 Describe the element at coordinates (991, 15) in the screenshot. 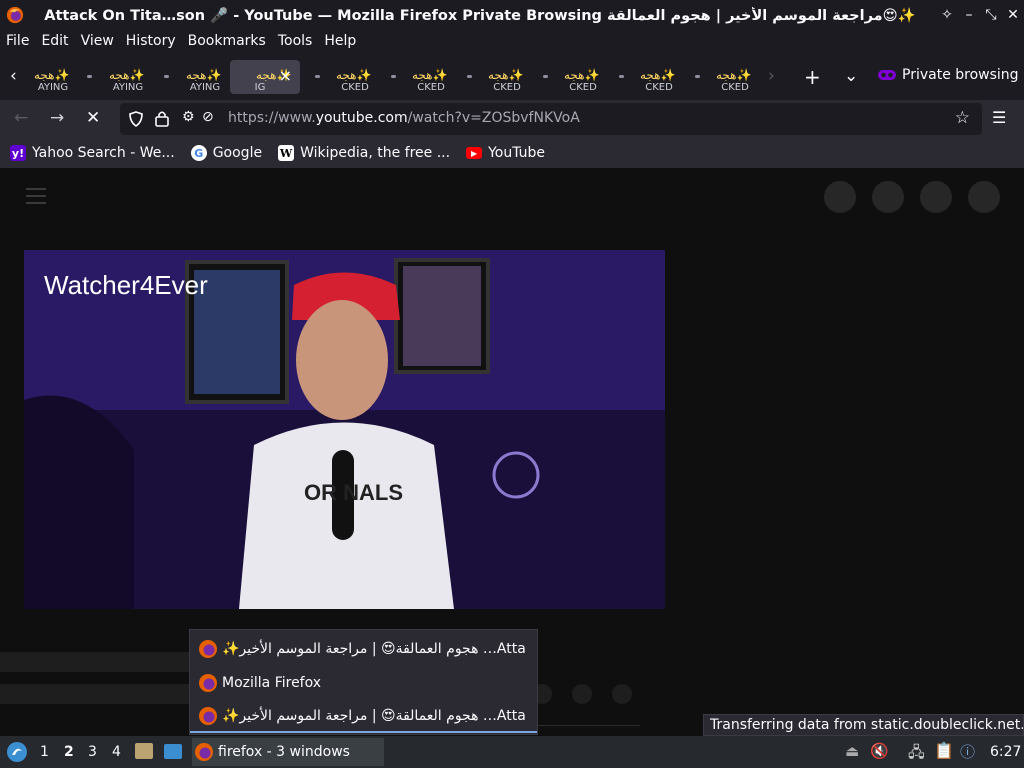

I see `restore-button: ⤡` at that location.